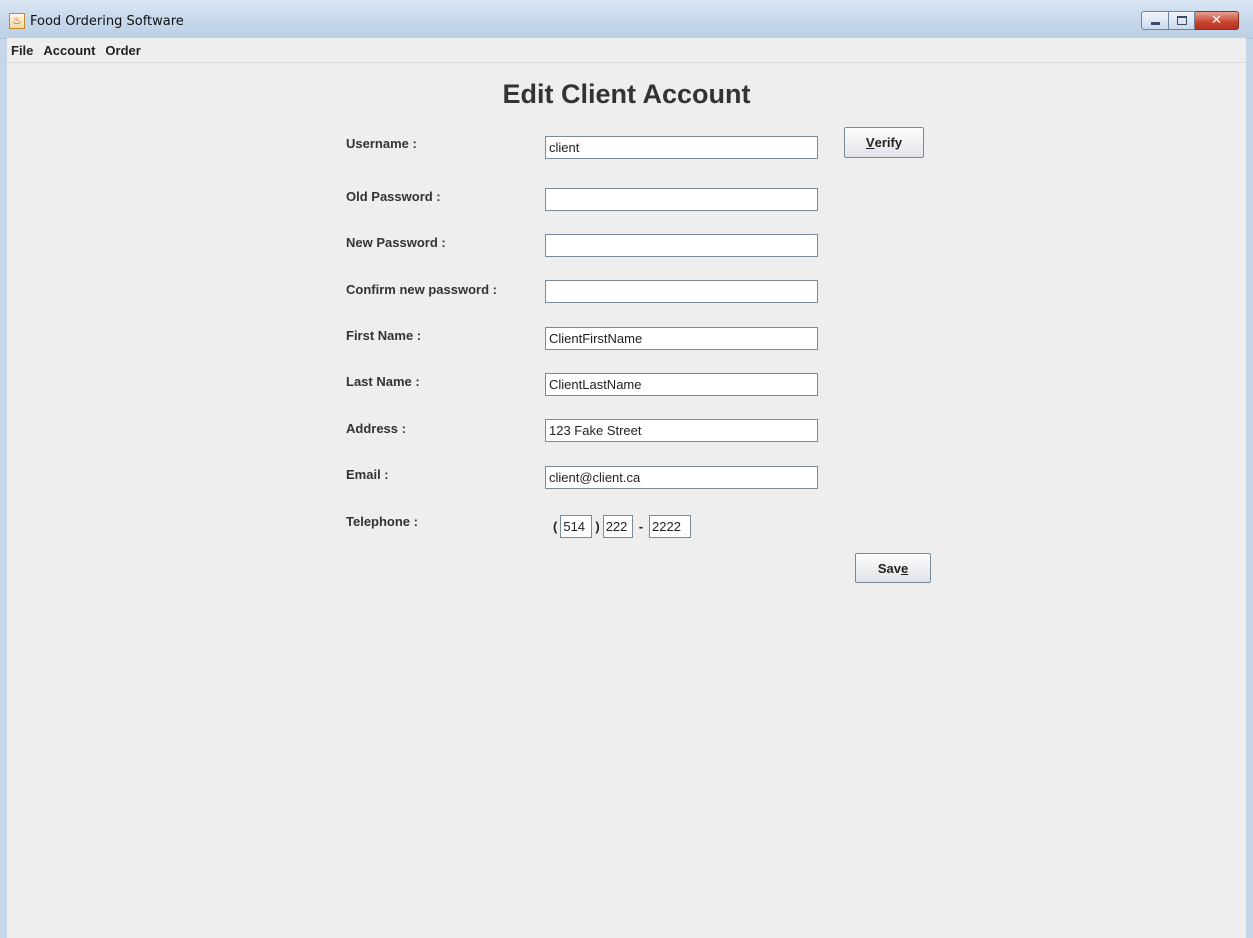 The width and height of the screenshot is (1253, 938). I want to click on old-password-input, so click(681, 199).